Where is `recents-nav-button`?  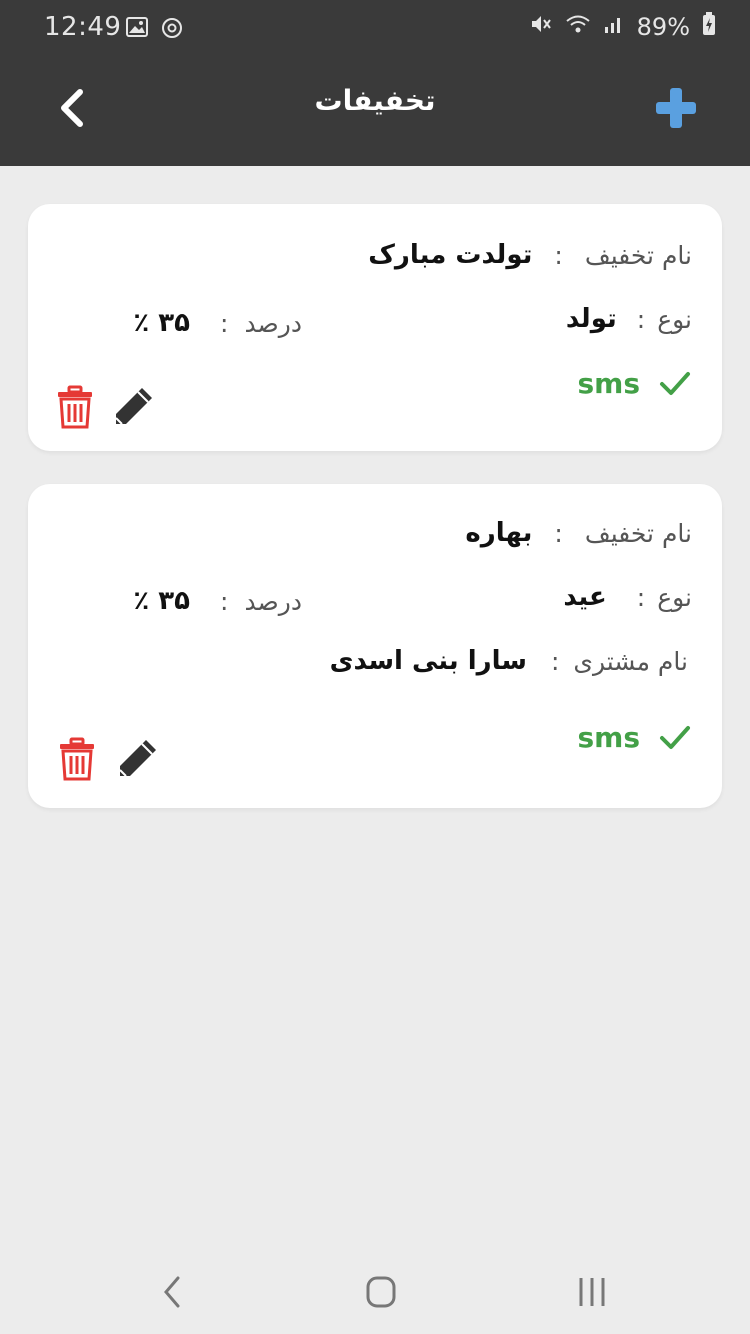 recents-nav-button is located at coordinates (592, 1292).